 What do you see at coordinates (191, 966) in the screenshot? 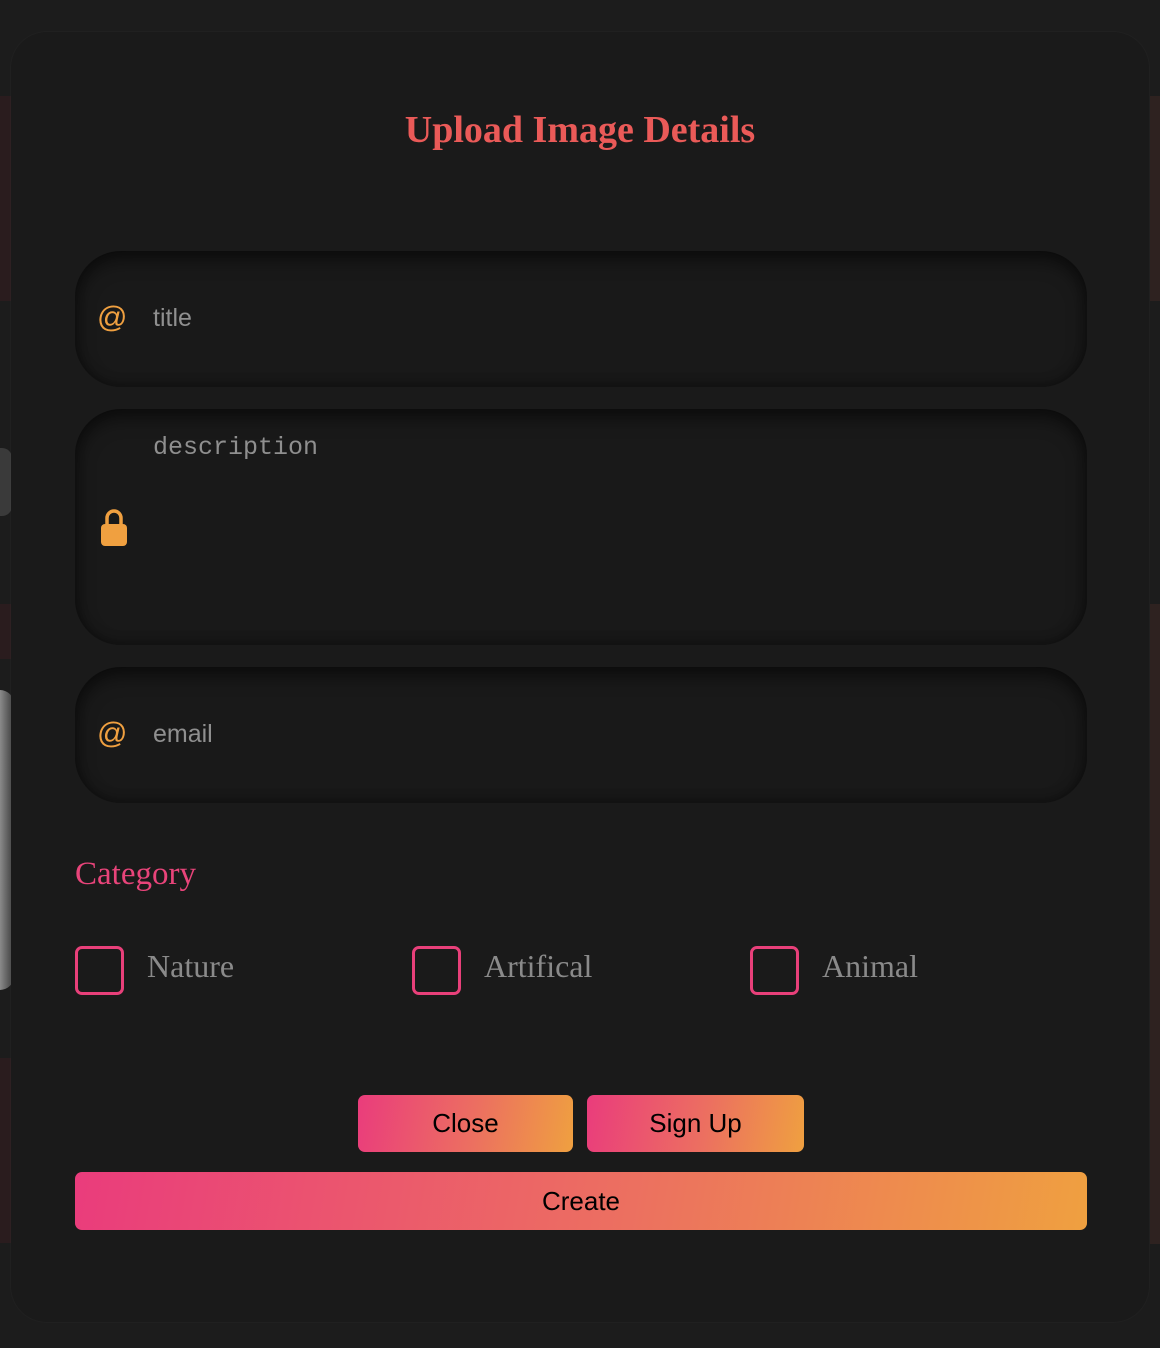
I see `nature-label: Nature` at bounding box center [191, 966].